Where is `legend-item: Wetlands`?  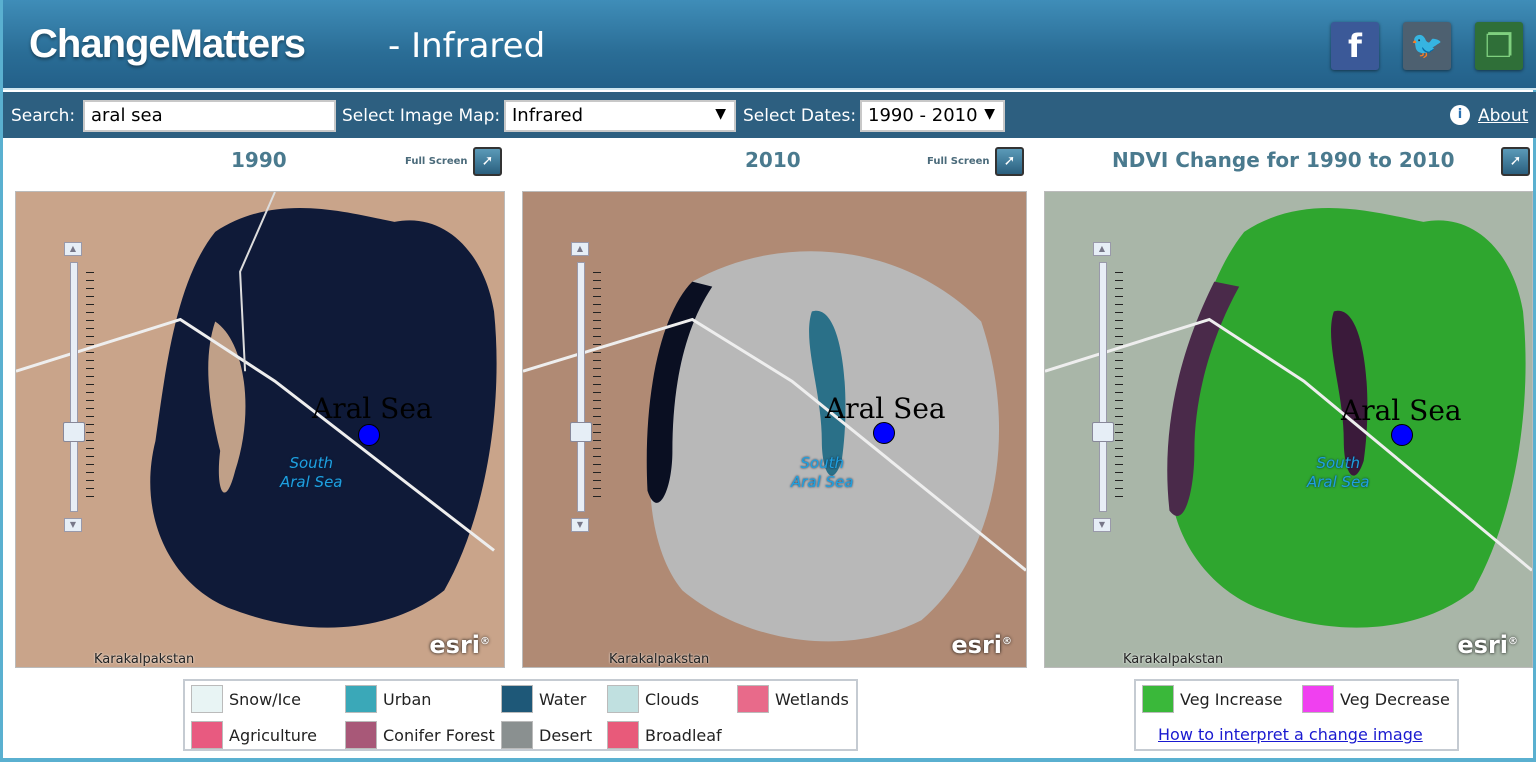
legend-item: Wetlands is located at coordinates (793, 699).